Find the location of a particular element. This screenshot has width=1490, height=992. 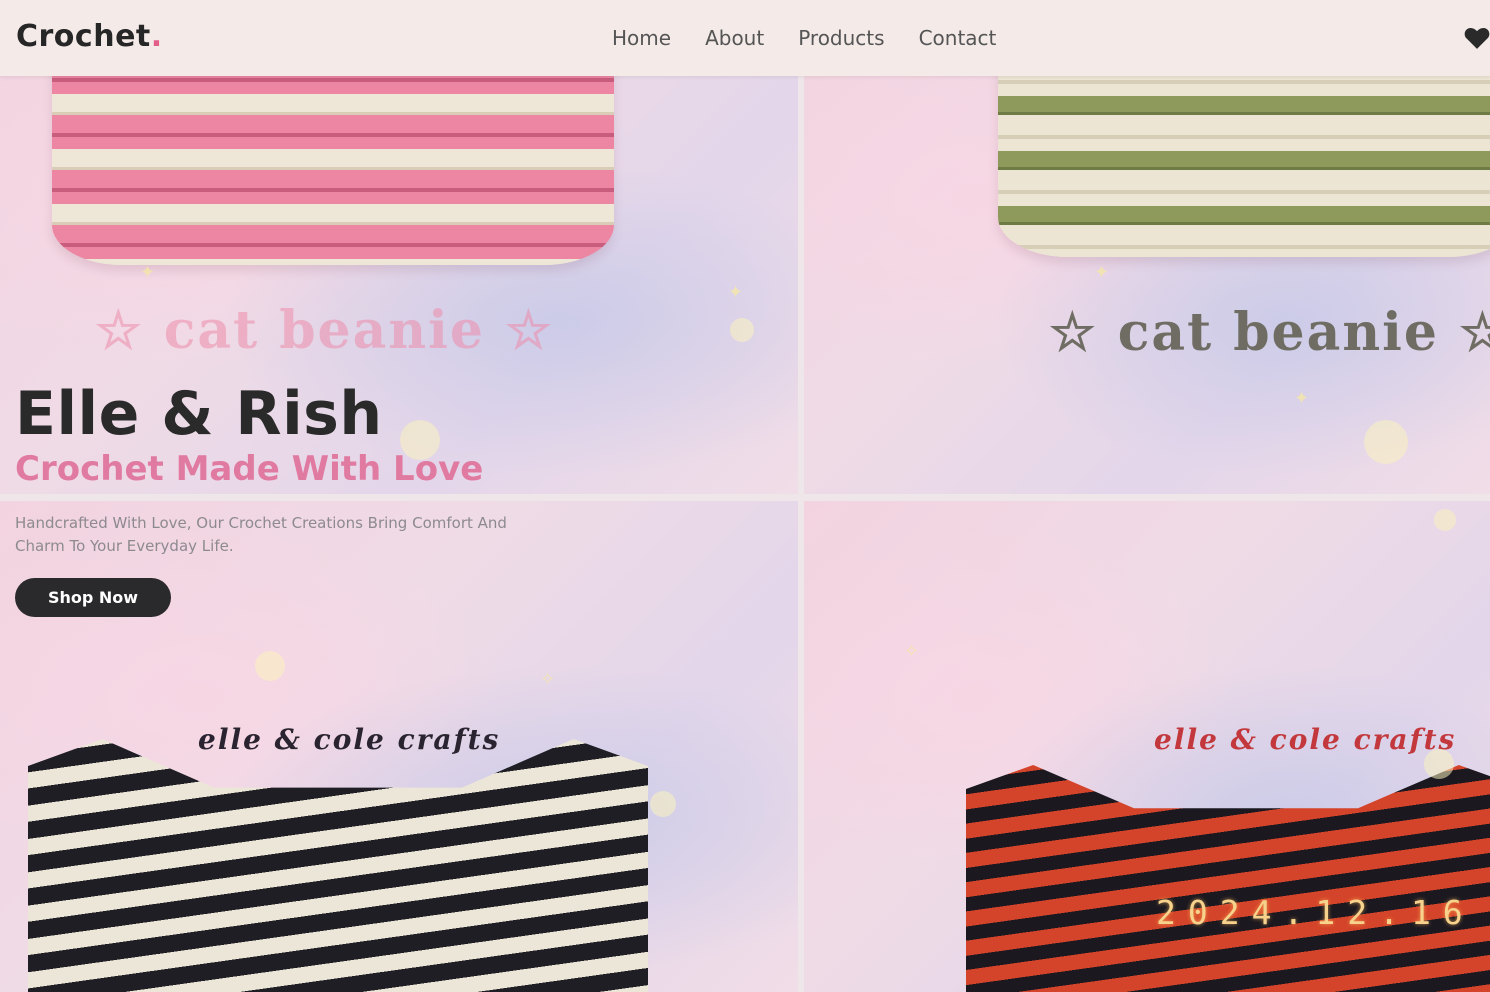

brand-logo: Crochet. is located at coordinates (89, 36).